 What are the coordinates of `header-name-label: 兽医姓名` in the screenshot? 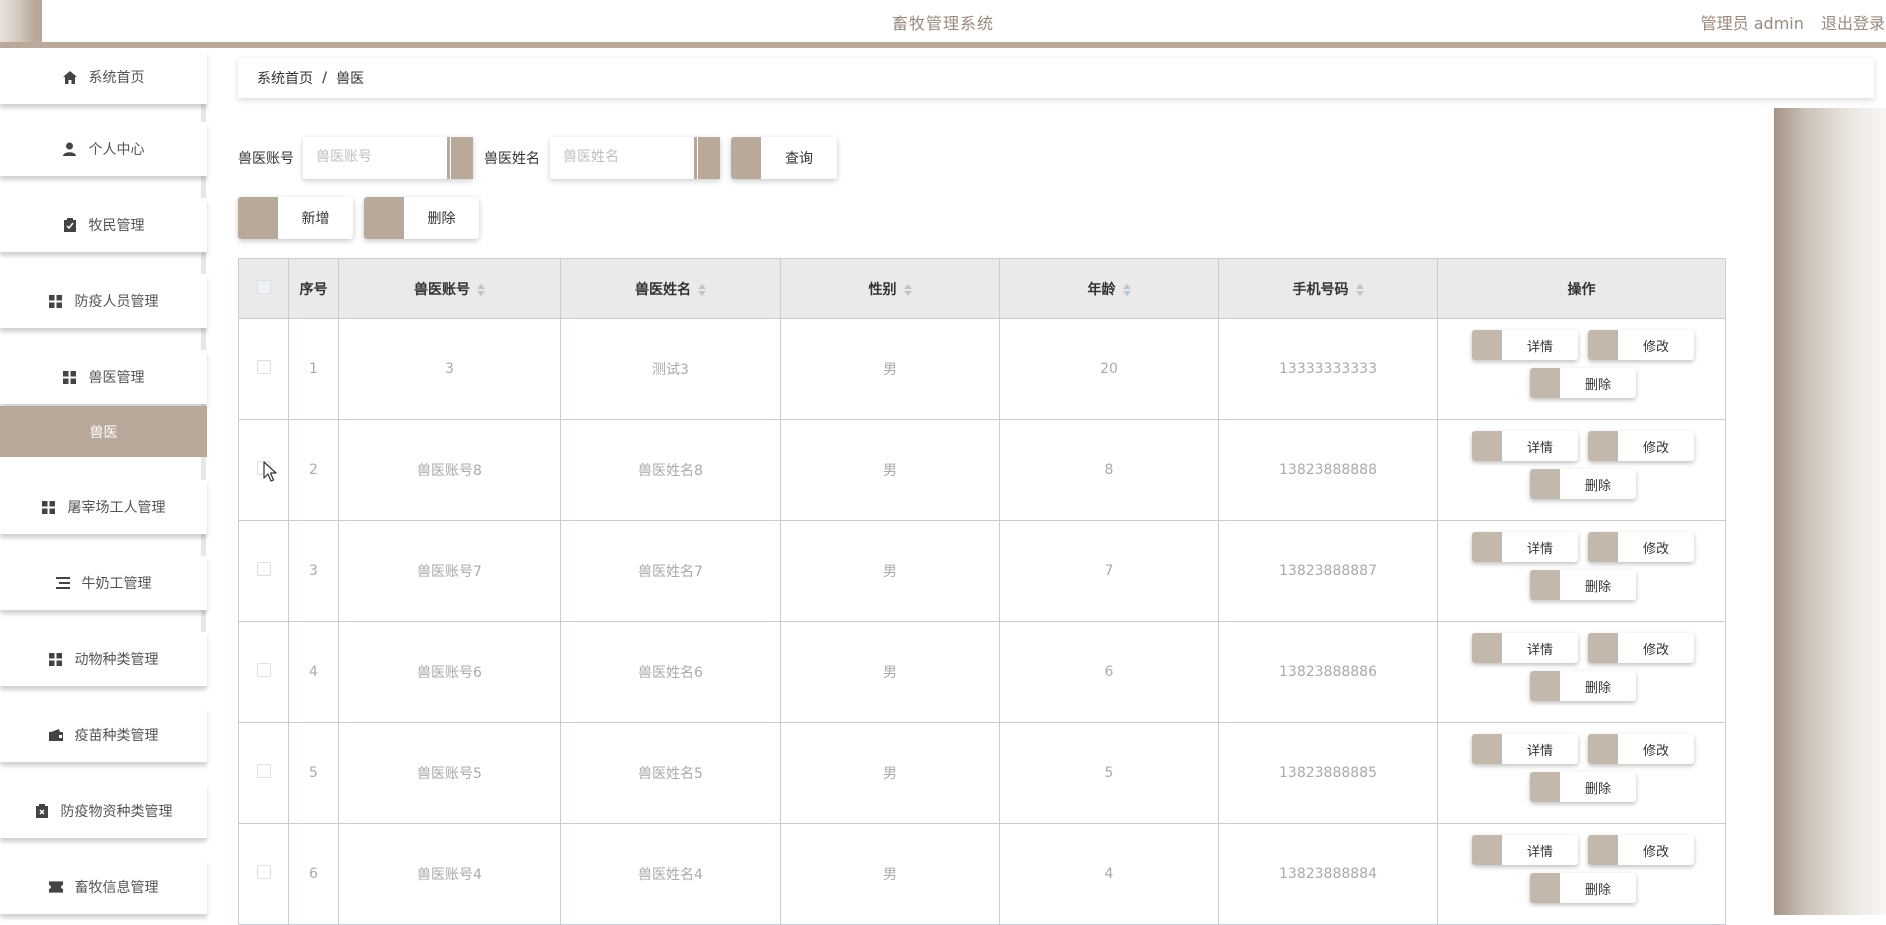 It's located at (663, 289).